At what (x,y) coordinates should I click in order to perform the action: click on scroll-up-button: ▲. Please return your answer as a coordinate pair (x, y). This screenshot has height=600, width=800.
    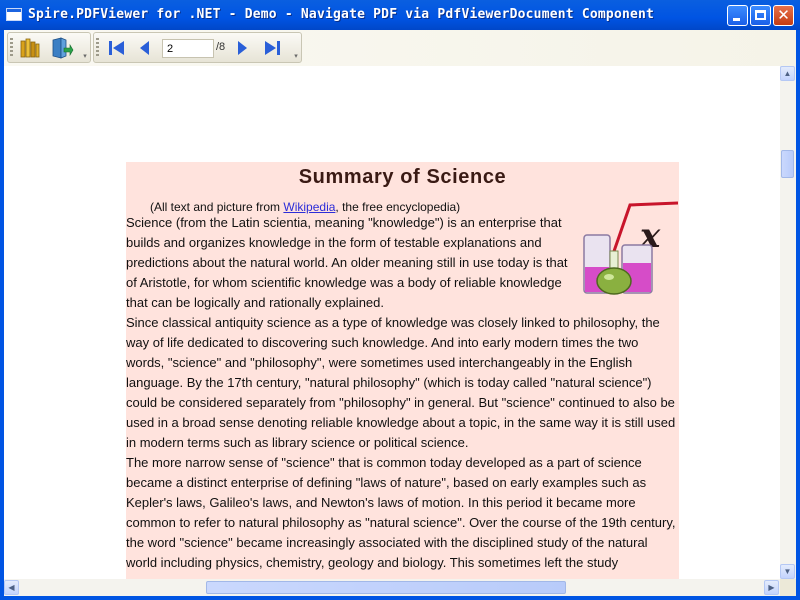
    Looking at the image, I should click on (787, 73).